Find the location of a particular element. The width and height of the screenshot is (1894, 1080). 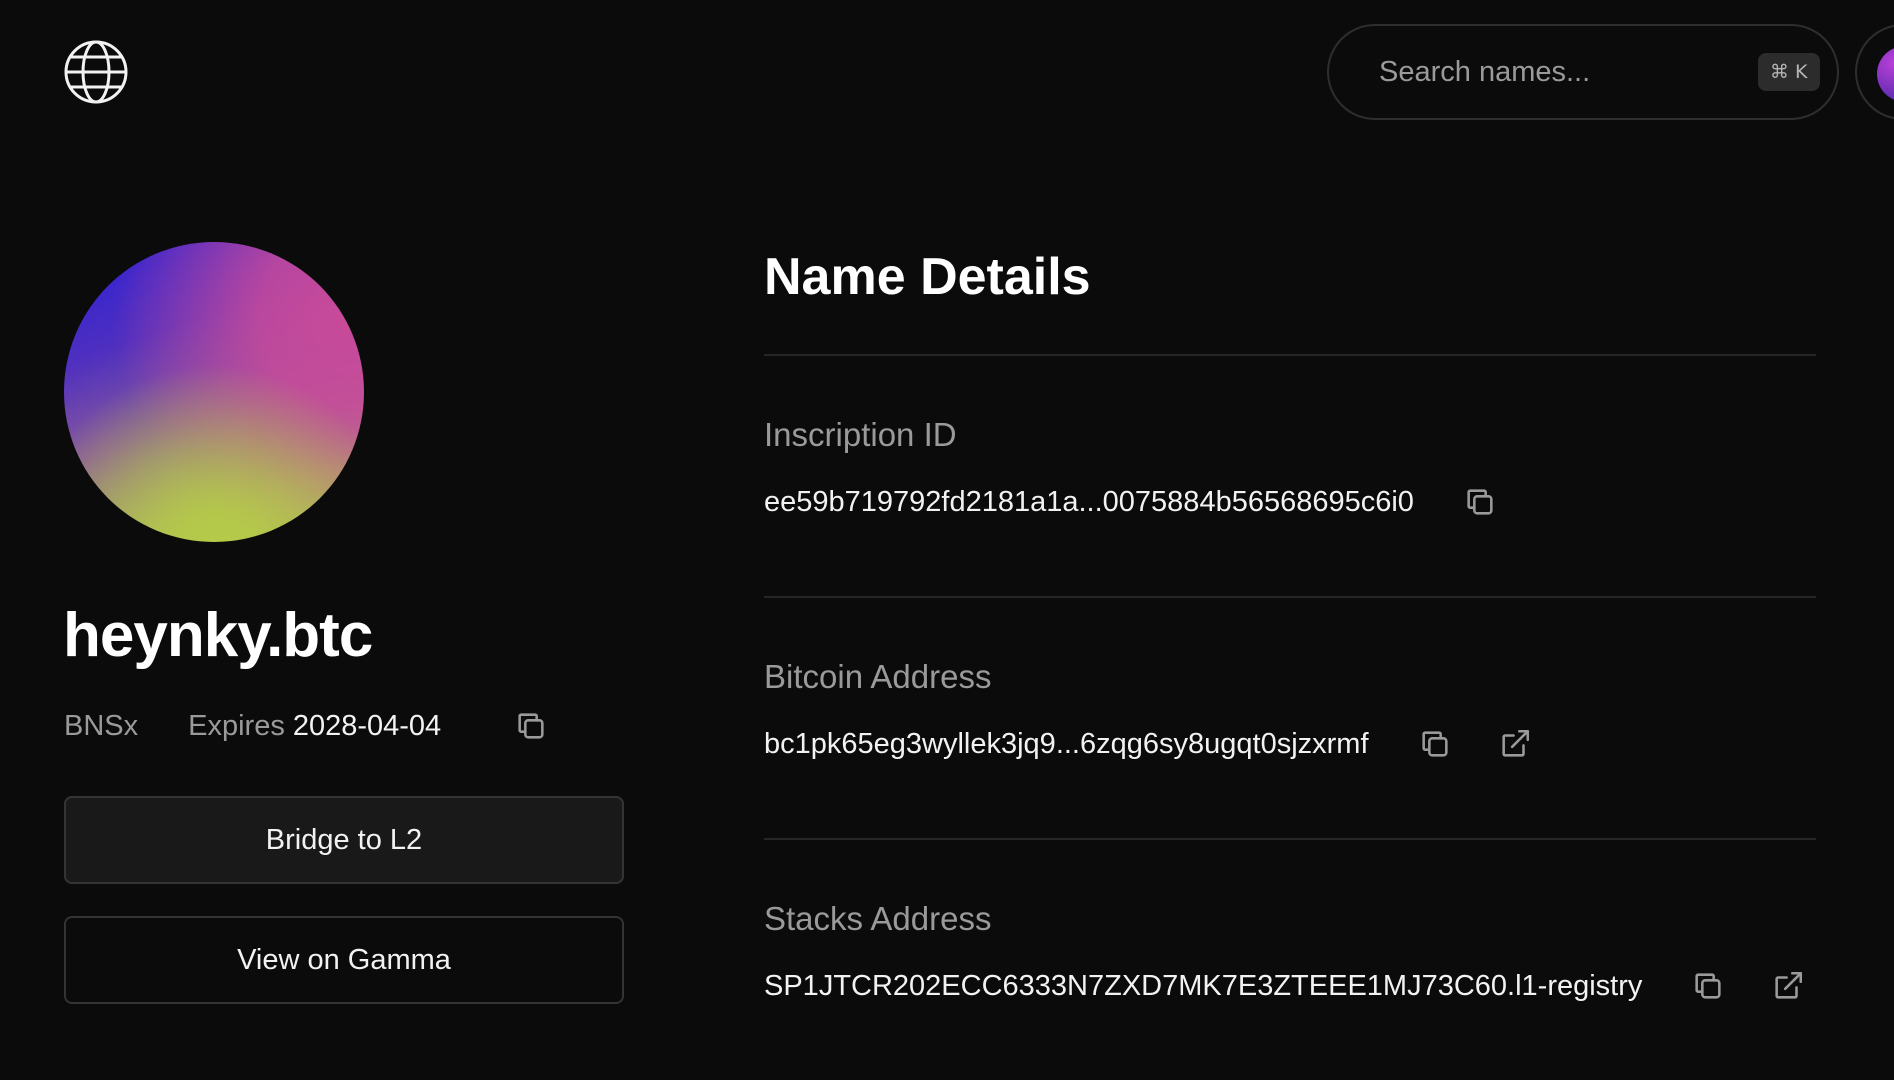

inscription-label: Inscription ID is located at coordinates (860, 434).